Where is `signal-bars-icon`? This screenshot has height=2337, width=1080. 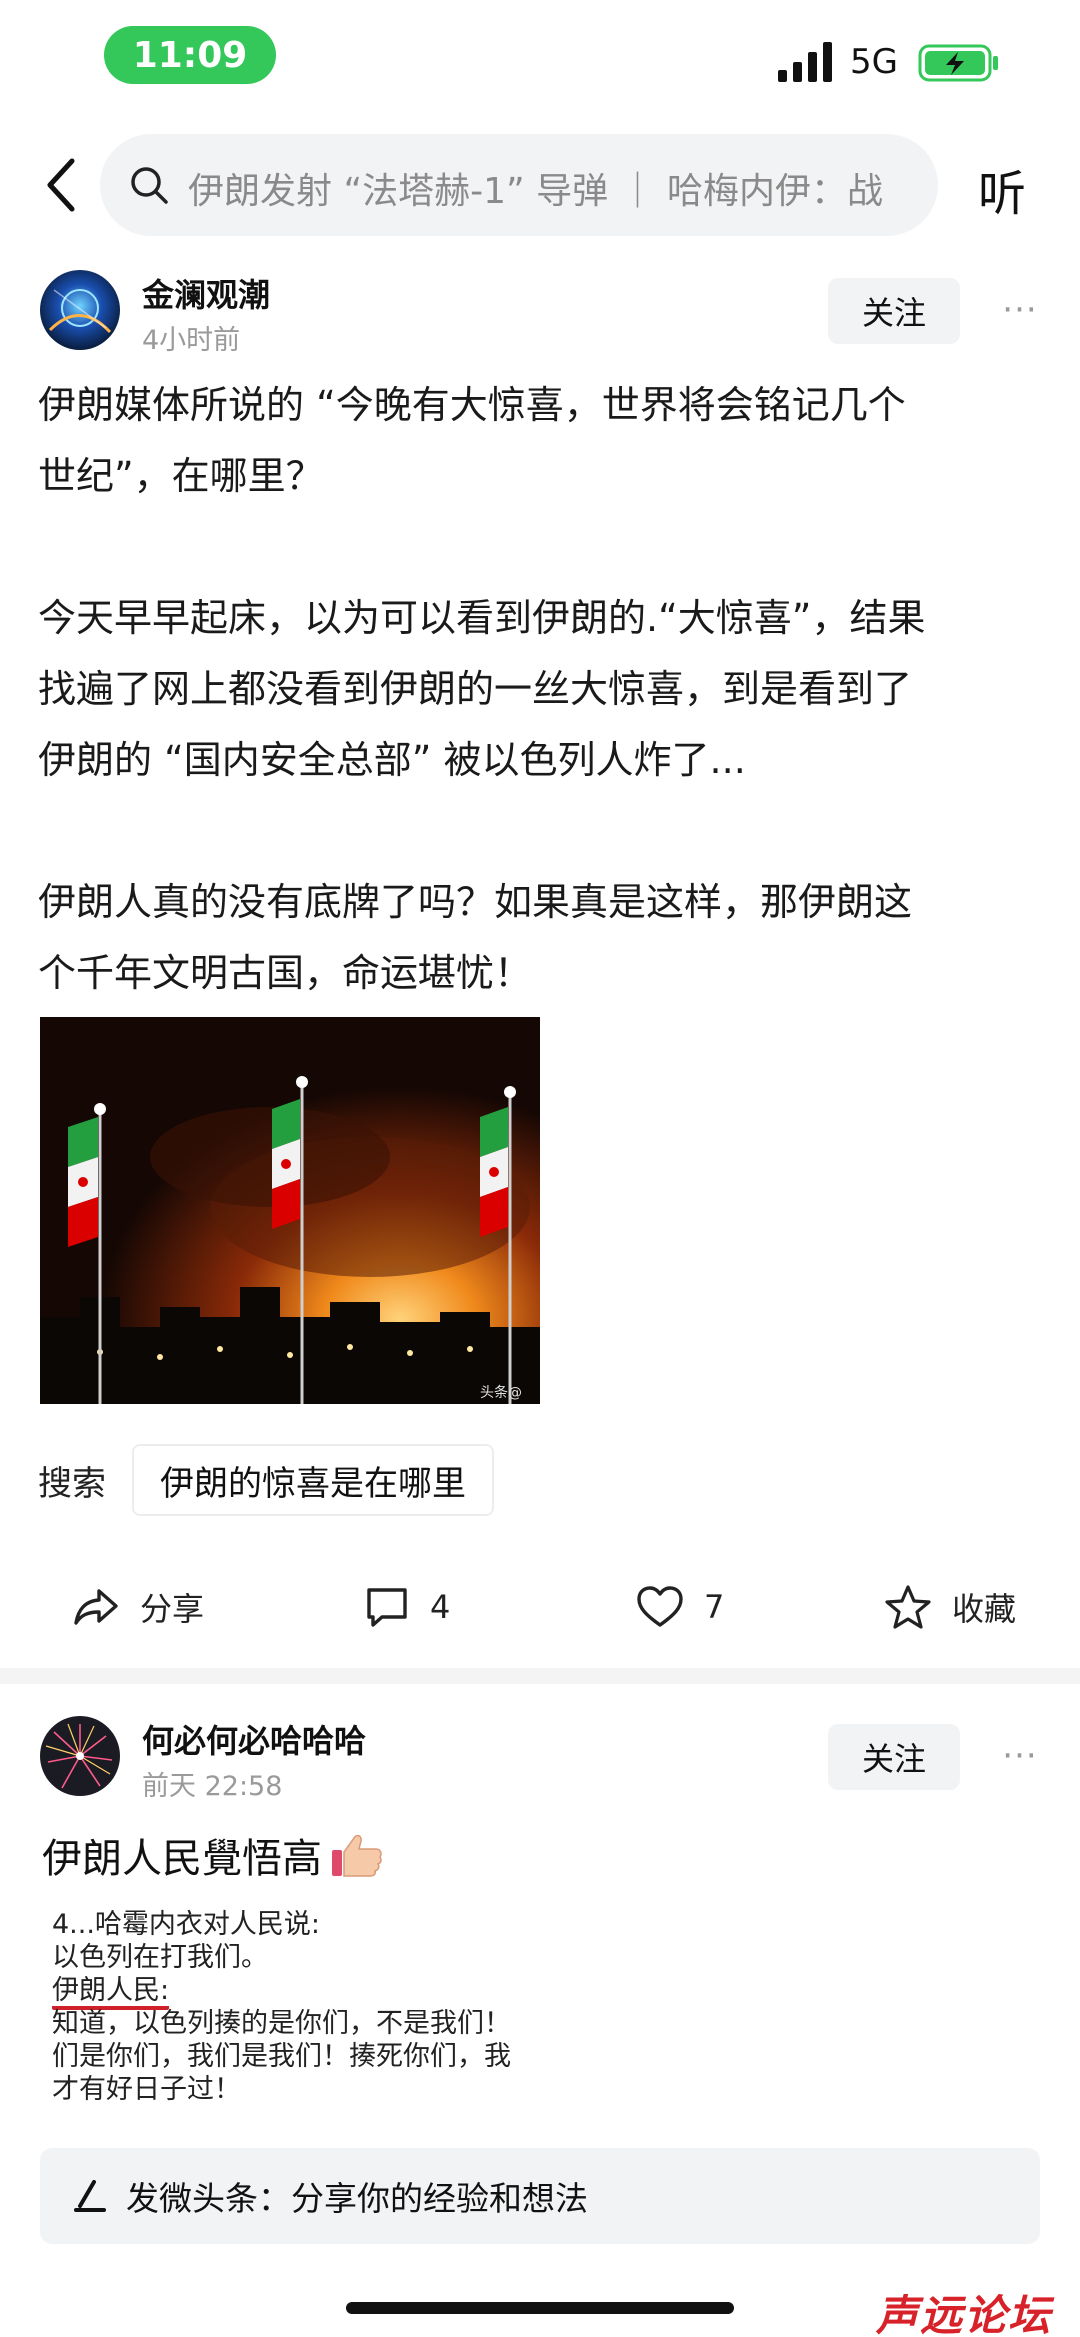 signal-bars-icon is located at coordinates (805, 62).